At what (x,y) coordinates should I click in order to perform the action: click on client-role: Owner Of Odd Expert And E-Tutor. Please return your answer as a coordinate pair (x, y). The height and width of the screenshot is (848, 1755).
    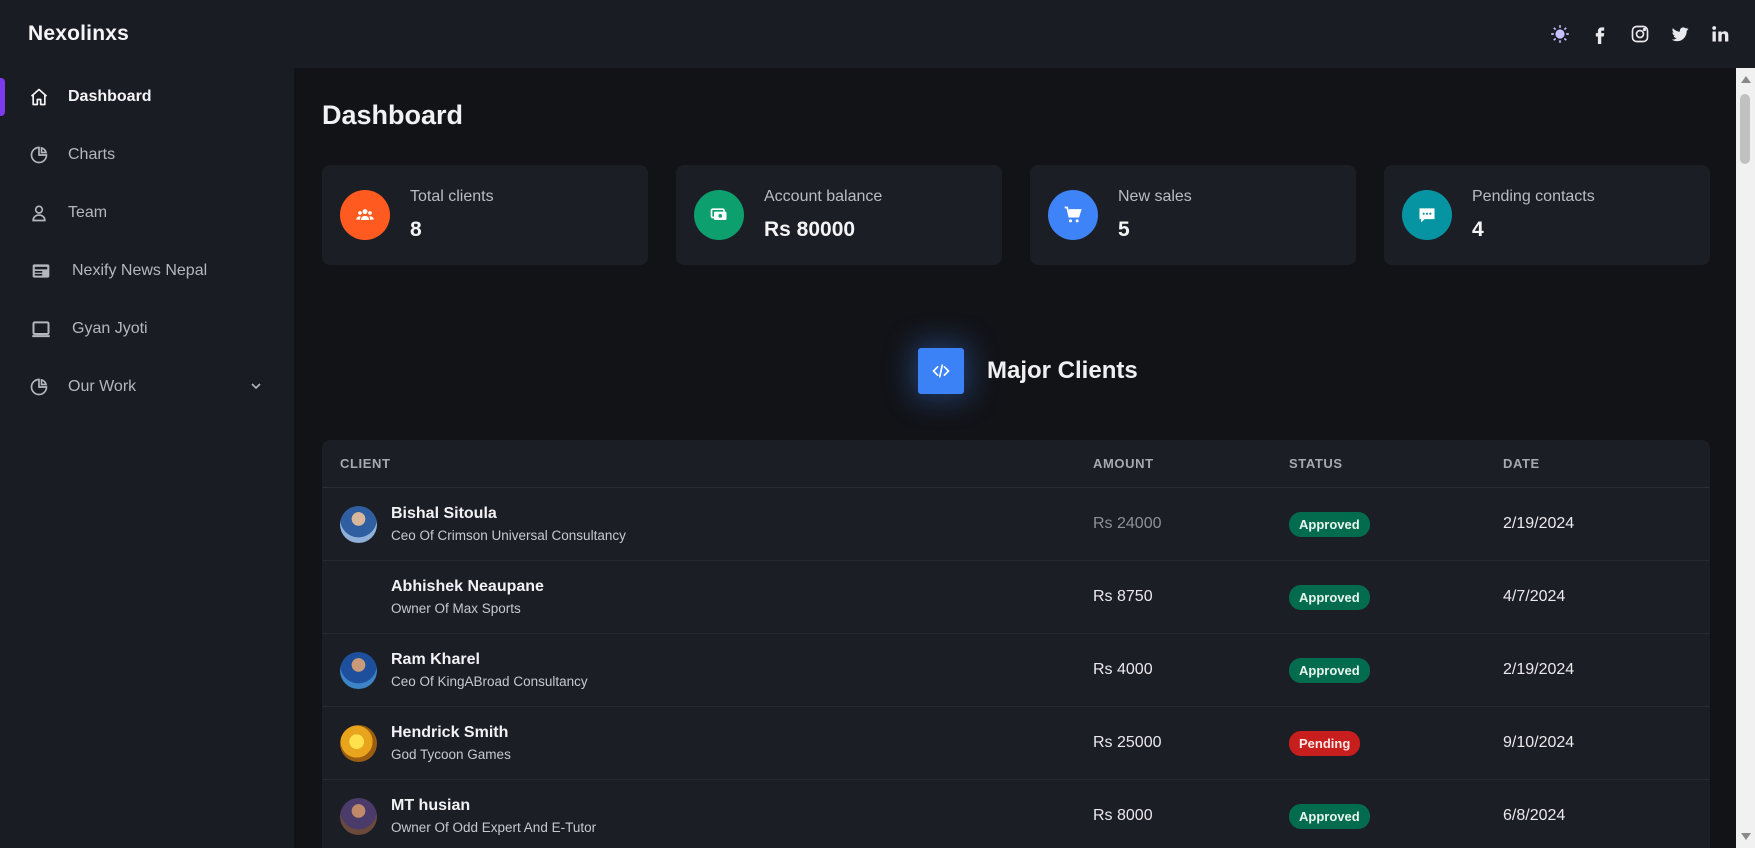
    Looking at the image, I should click on (494, 827).